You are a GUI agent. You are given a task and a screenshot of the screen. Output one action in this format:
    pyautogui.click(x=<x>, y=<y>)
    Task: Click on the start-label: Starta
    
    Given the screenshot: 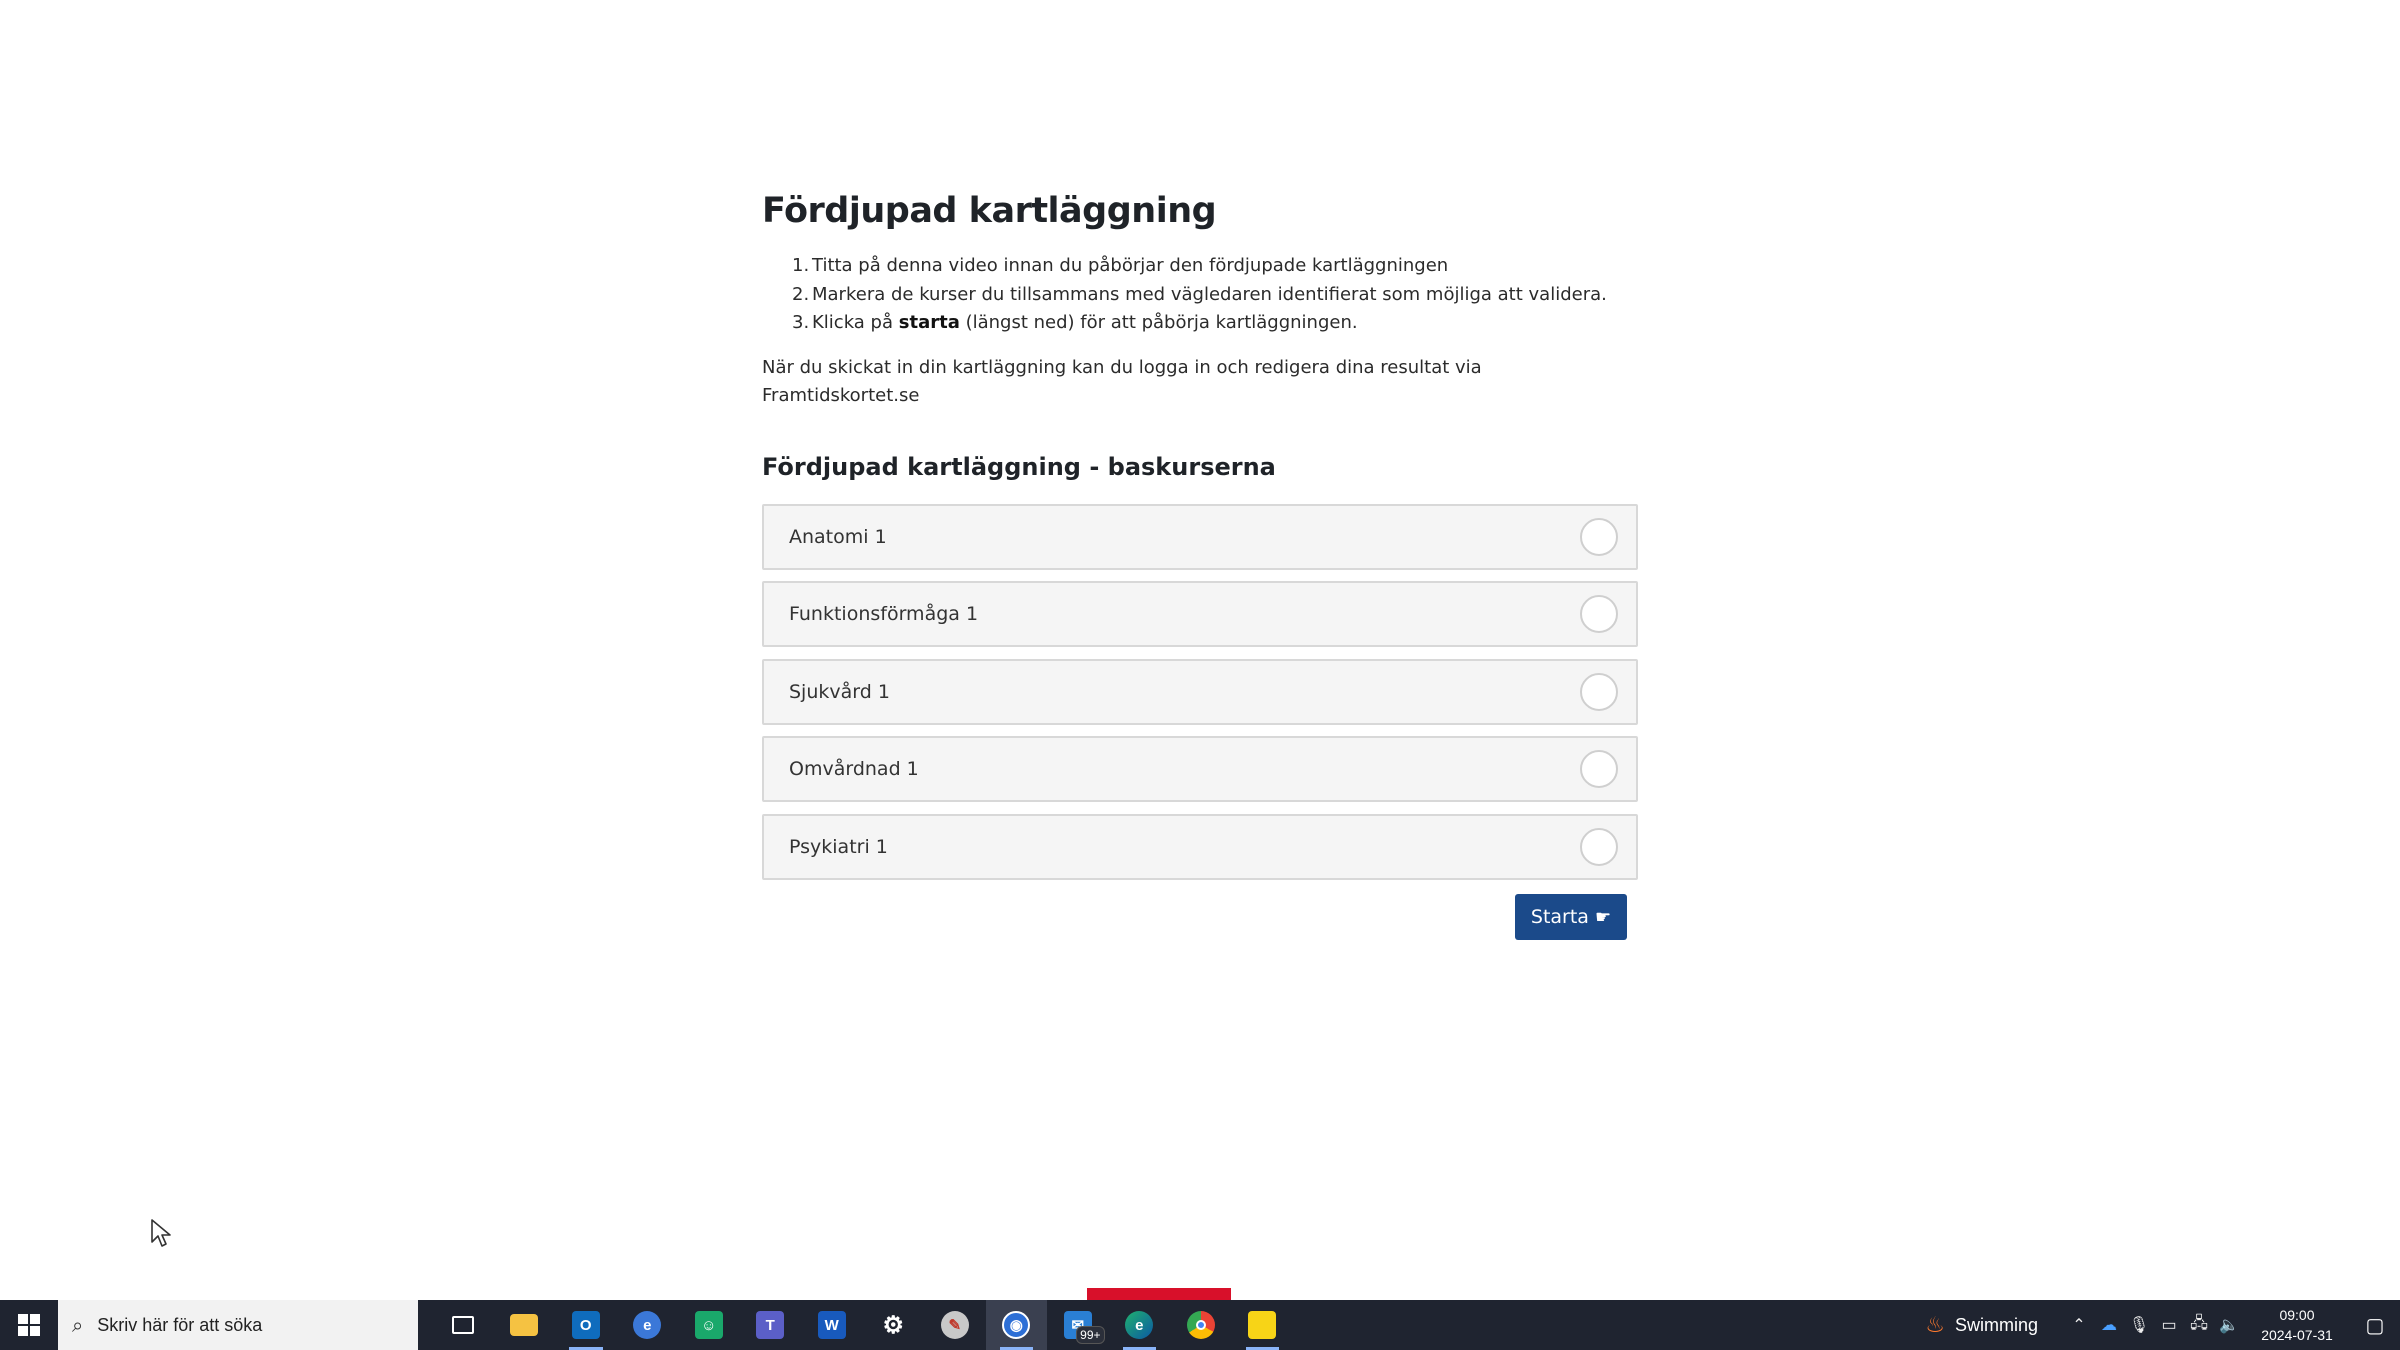 What is the action you would take?
    pyautogui.click(x=1559, y=917)
    